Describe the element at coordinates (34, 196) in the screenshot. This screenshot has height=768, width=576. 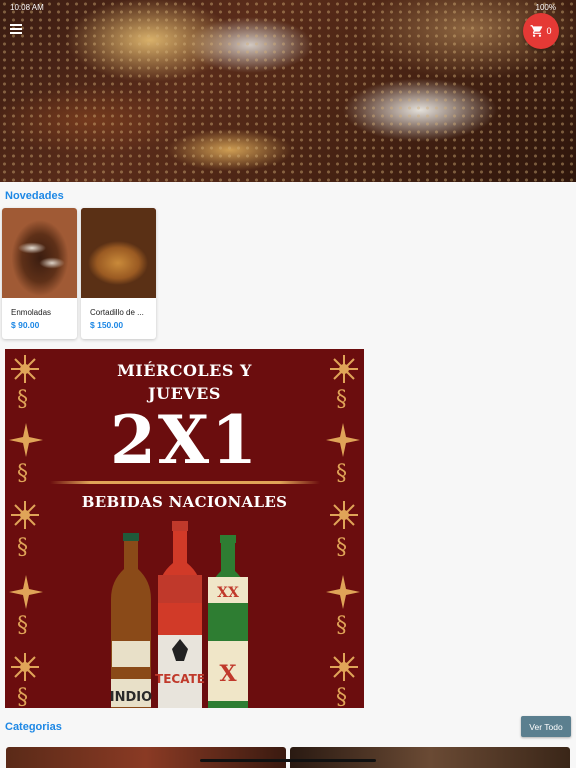
I see `novedades-title: Novedades` at that location.